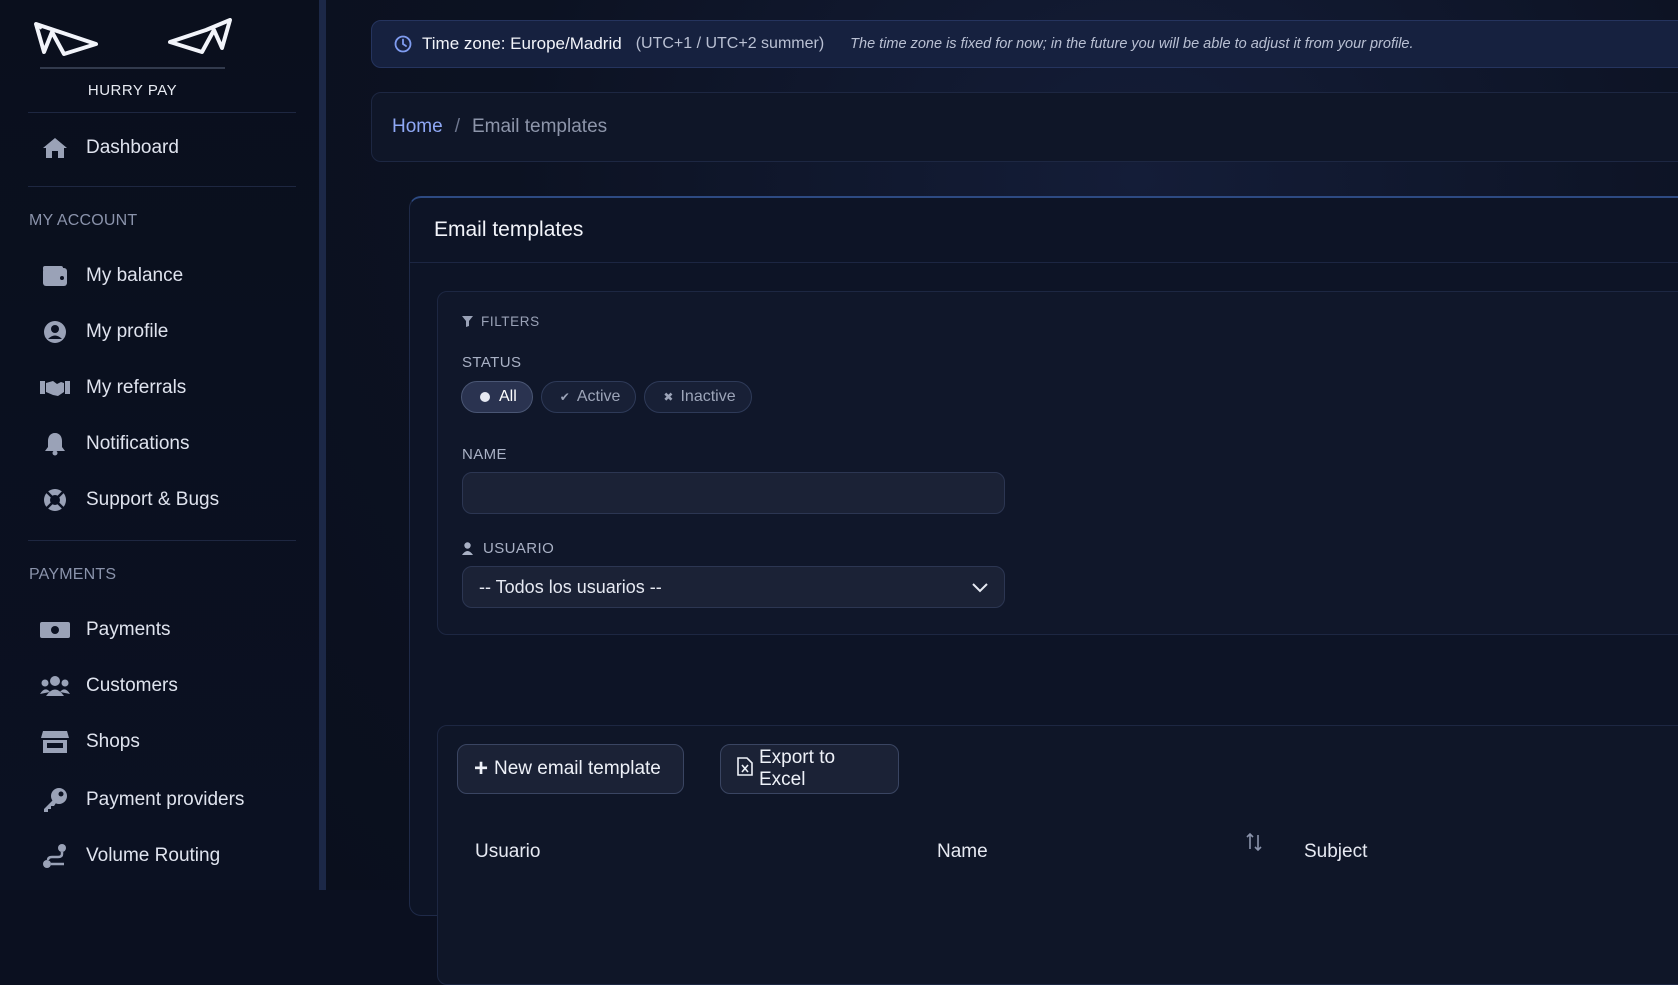  I want to click on sidebar-item-label: My balance, so click(135, 275).